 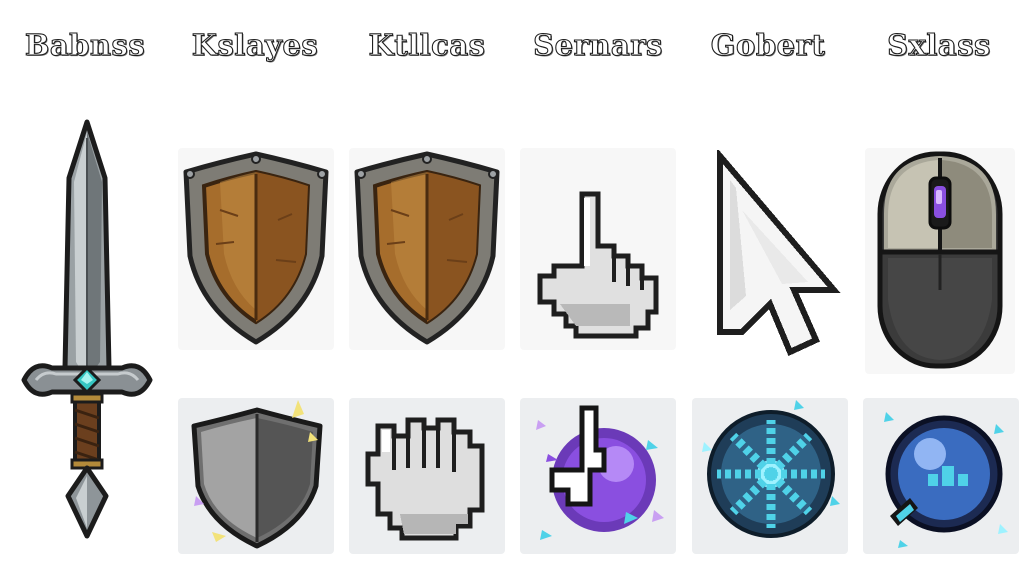 What do you see at coordinates (771, 472) in the screenshot?
I see `frost-burst-orb-icon` at bounding box center [771, 472].